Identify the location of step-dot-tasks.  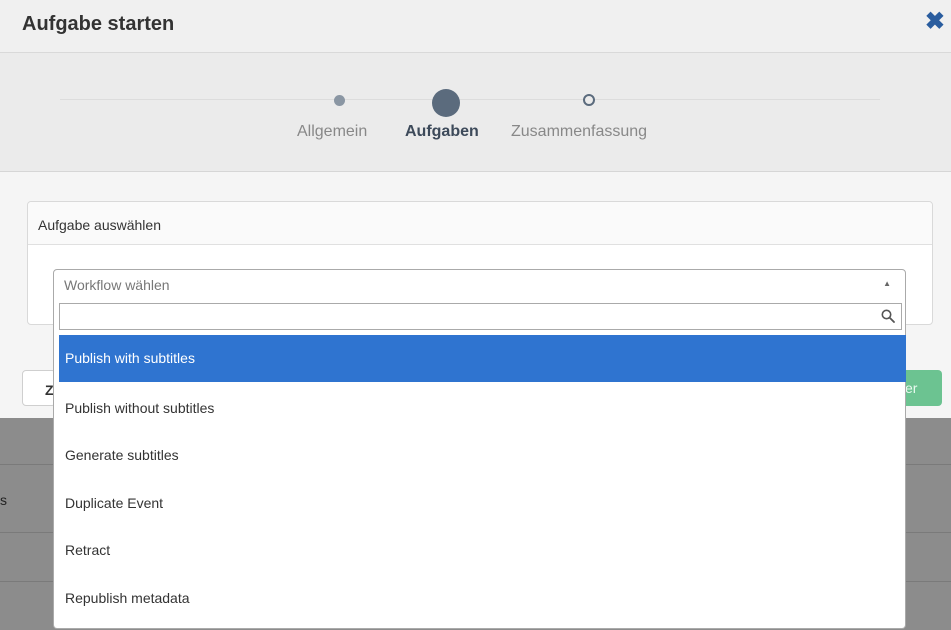
(446, 103).